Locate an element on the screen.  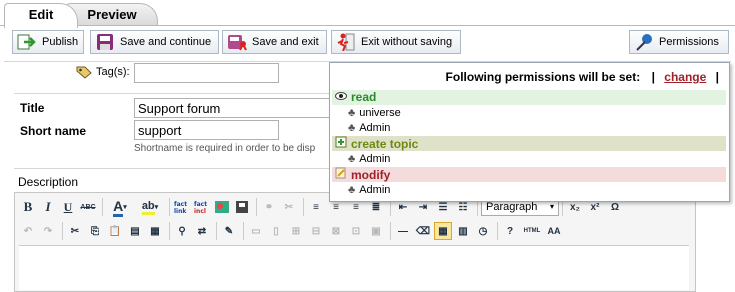
italic-button: I is located at coordinates (48, 207).